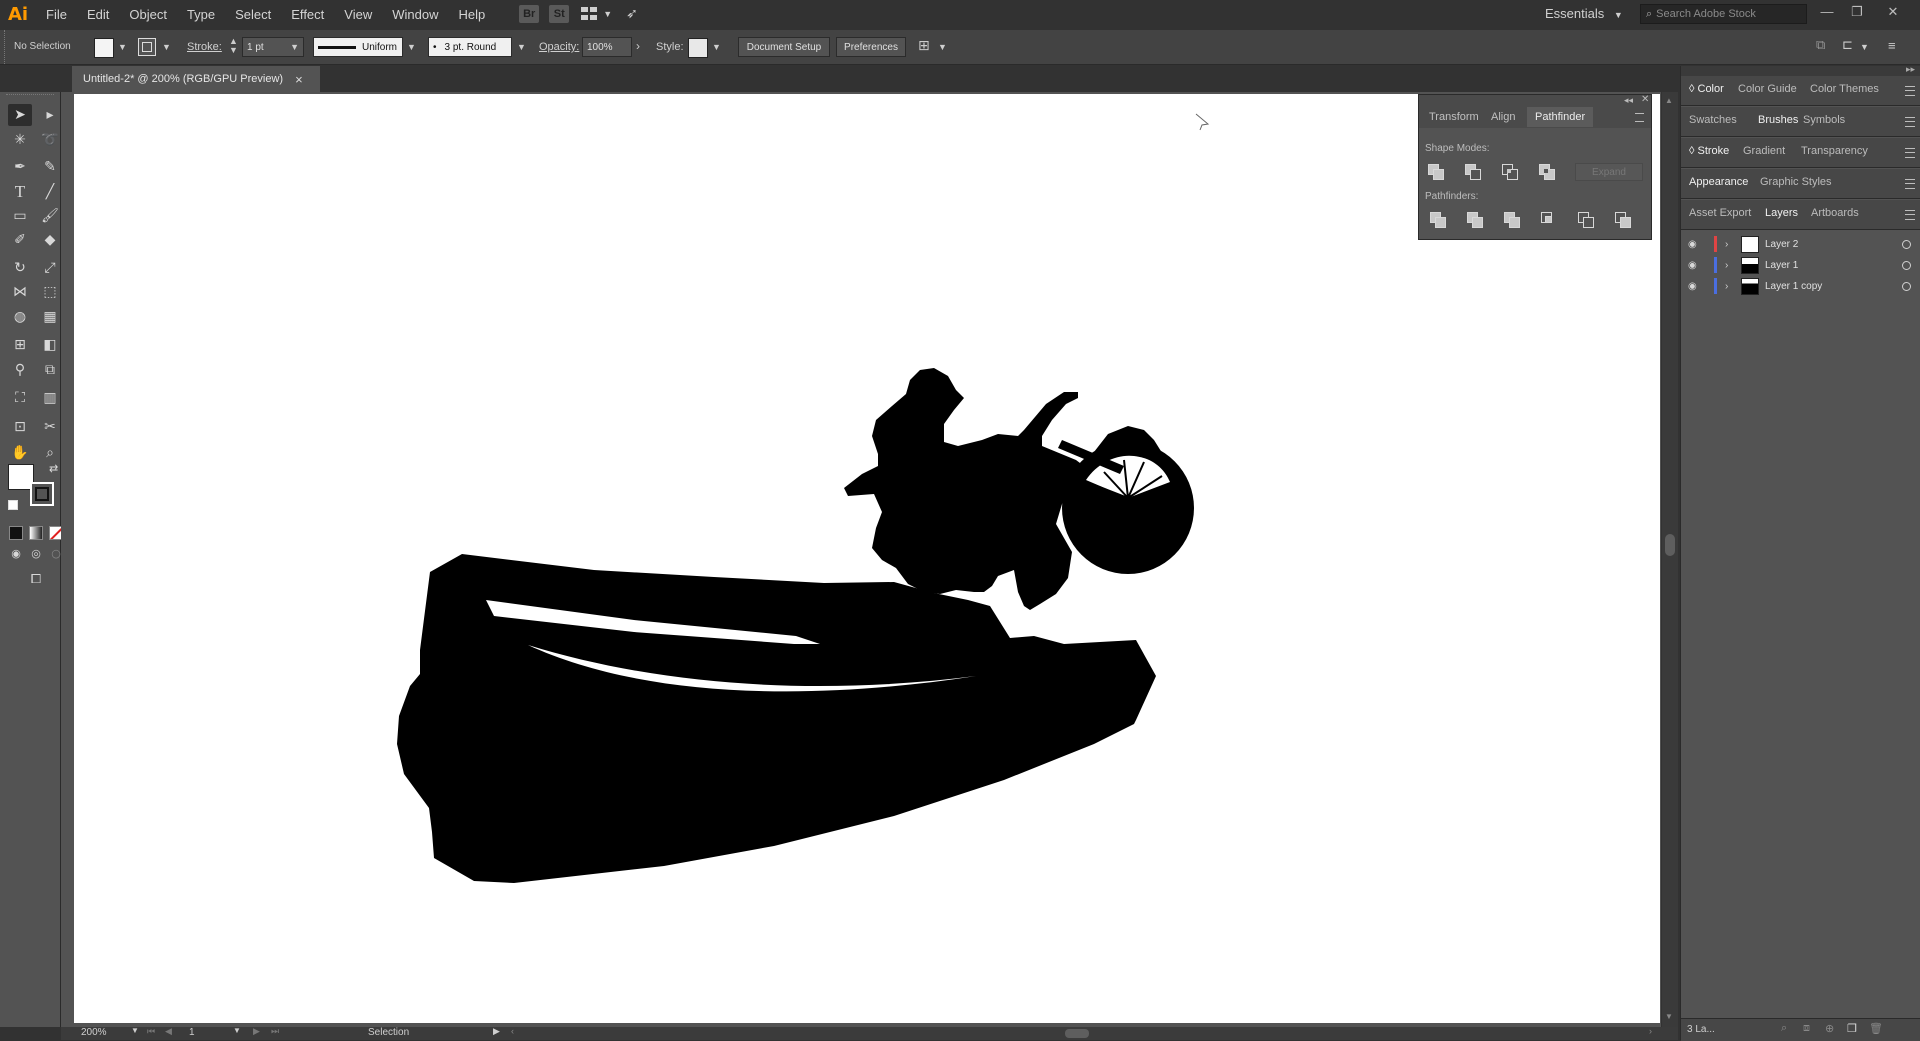 The image size is (1920, 1041). I want to click on layer-name: Layer 1, so click(1781, 265).